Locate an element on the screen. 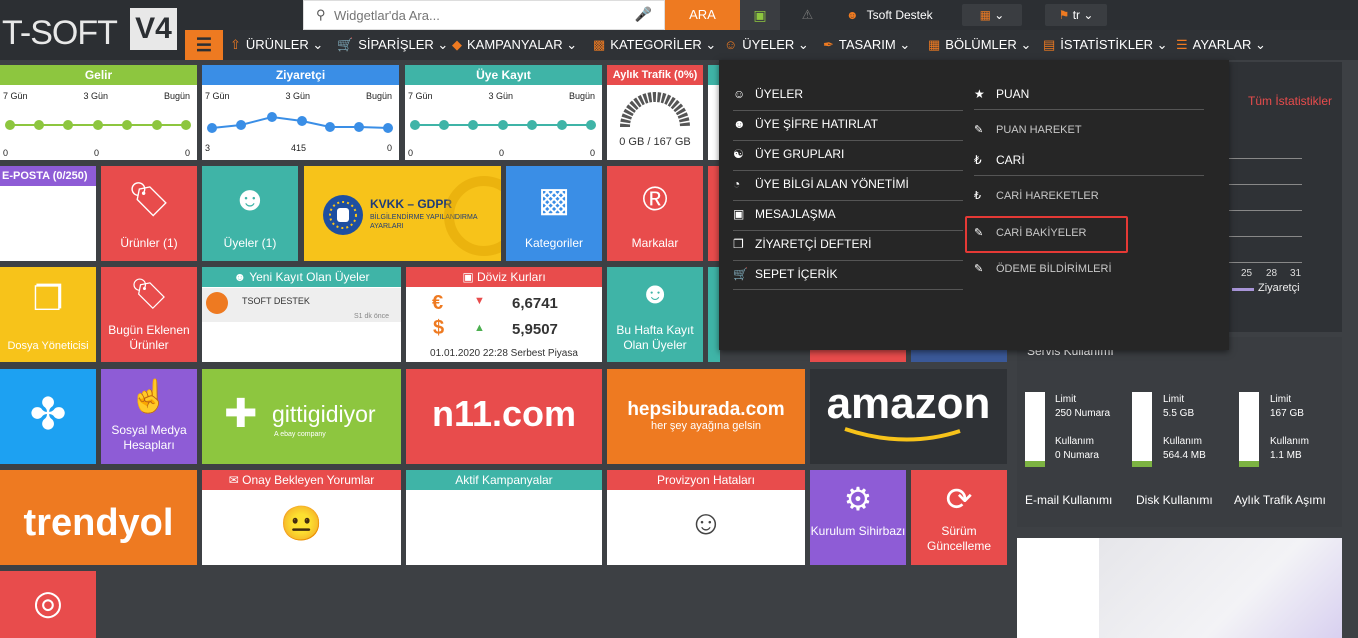  language-label: tr is located at coordinates (1076, 15).